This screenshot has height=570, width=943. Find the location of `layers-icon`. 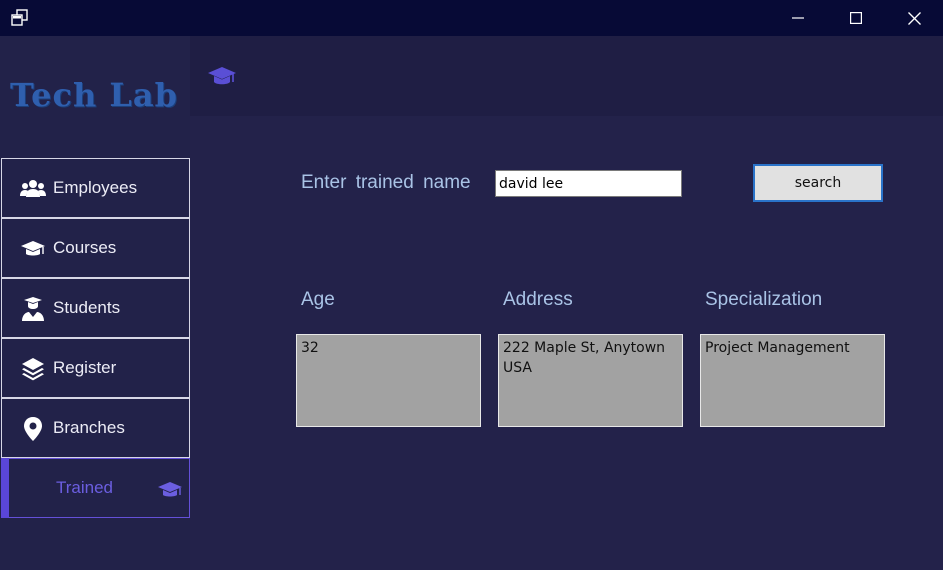

layers-icon is located at coordinates (33, 369).